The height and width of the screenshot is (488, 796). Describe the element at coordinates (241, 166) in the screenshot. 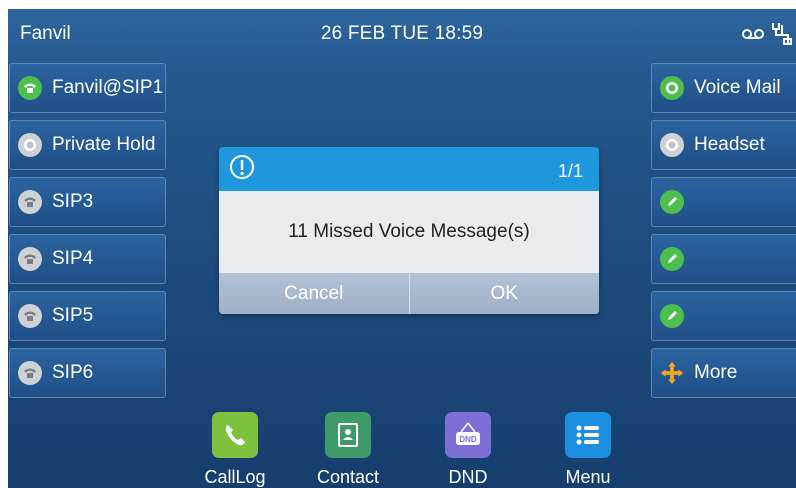

I see `alert-icon` at that location.